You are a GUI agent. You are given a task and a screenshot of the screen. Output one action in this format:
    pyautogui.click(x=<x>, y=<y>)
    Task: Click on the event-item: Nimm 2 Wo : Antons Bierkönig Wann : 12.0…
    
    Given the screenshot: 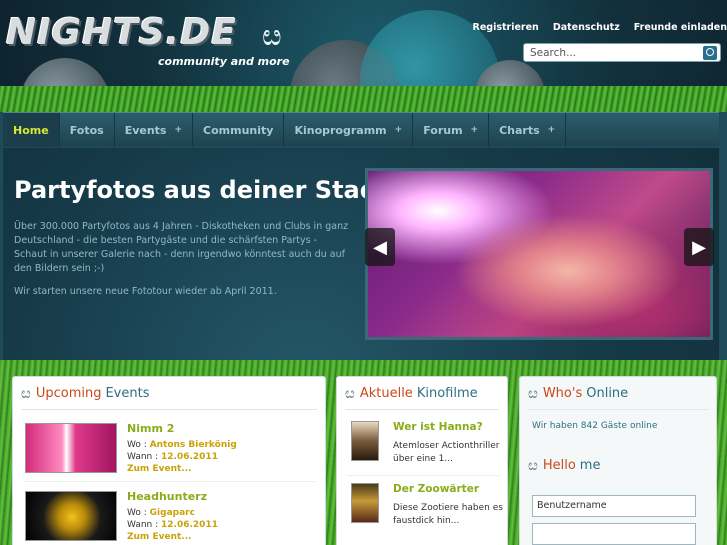 What is the action you would take?
    pyautogui.click(x=170, y=451)
    